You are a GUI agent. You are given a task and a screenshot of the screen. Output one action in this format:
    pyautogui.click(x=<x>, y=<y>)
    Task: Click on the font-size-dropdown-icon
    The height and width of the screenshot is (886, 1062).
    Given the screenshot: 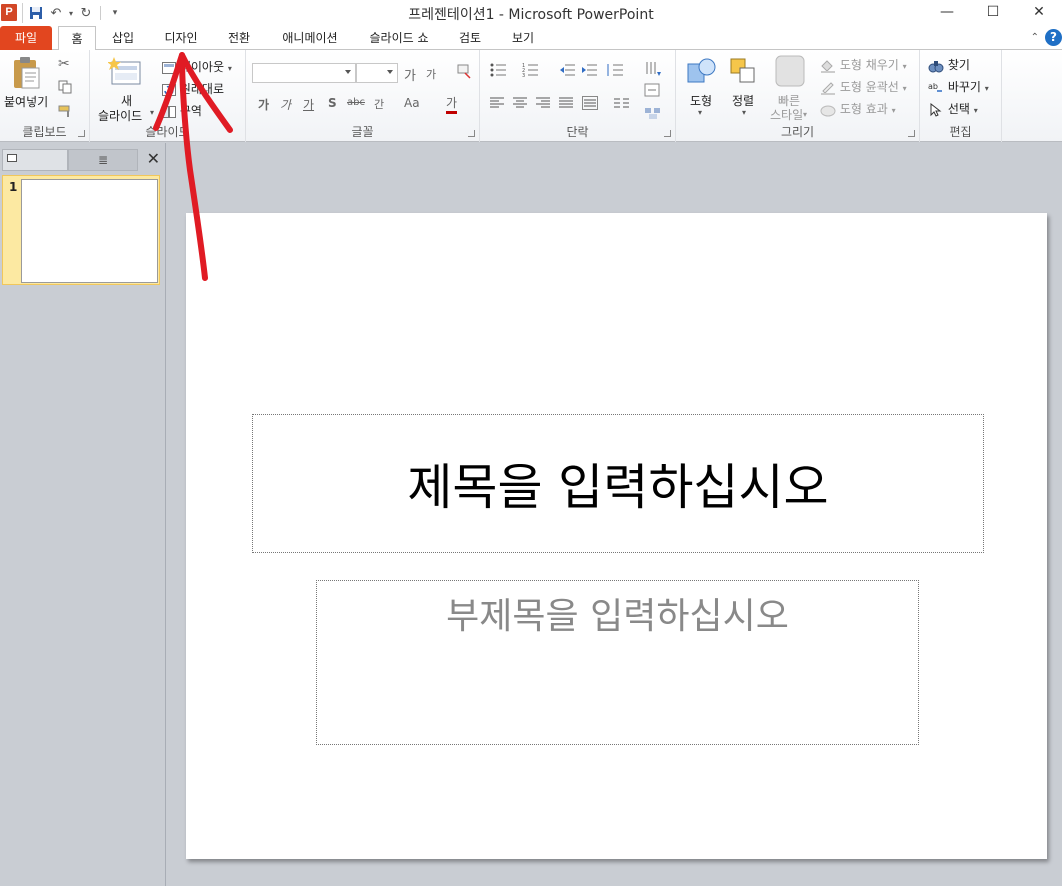 What is the action you would take?
    pyautogui.click(x=390, y=72)
    